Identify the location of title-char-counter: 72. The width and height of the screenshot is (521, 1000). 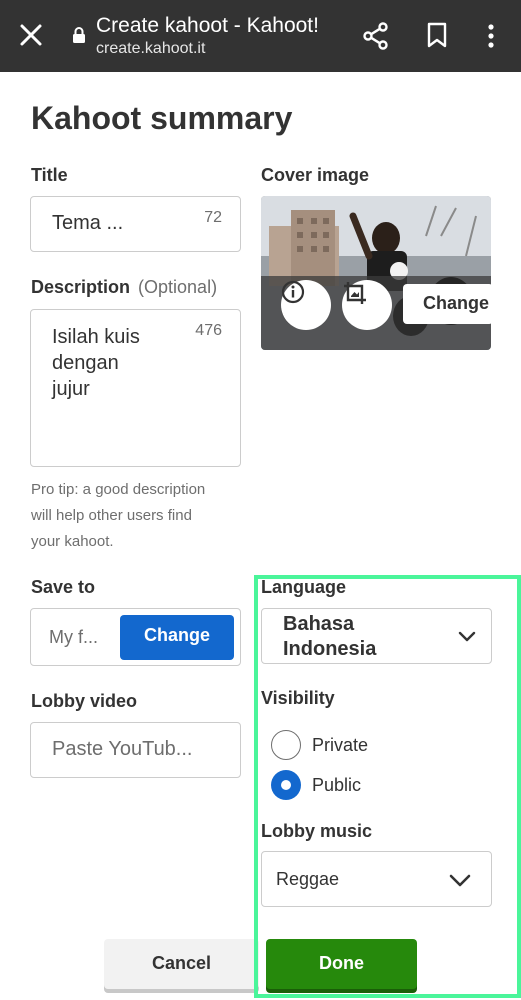
(213, 217).